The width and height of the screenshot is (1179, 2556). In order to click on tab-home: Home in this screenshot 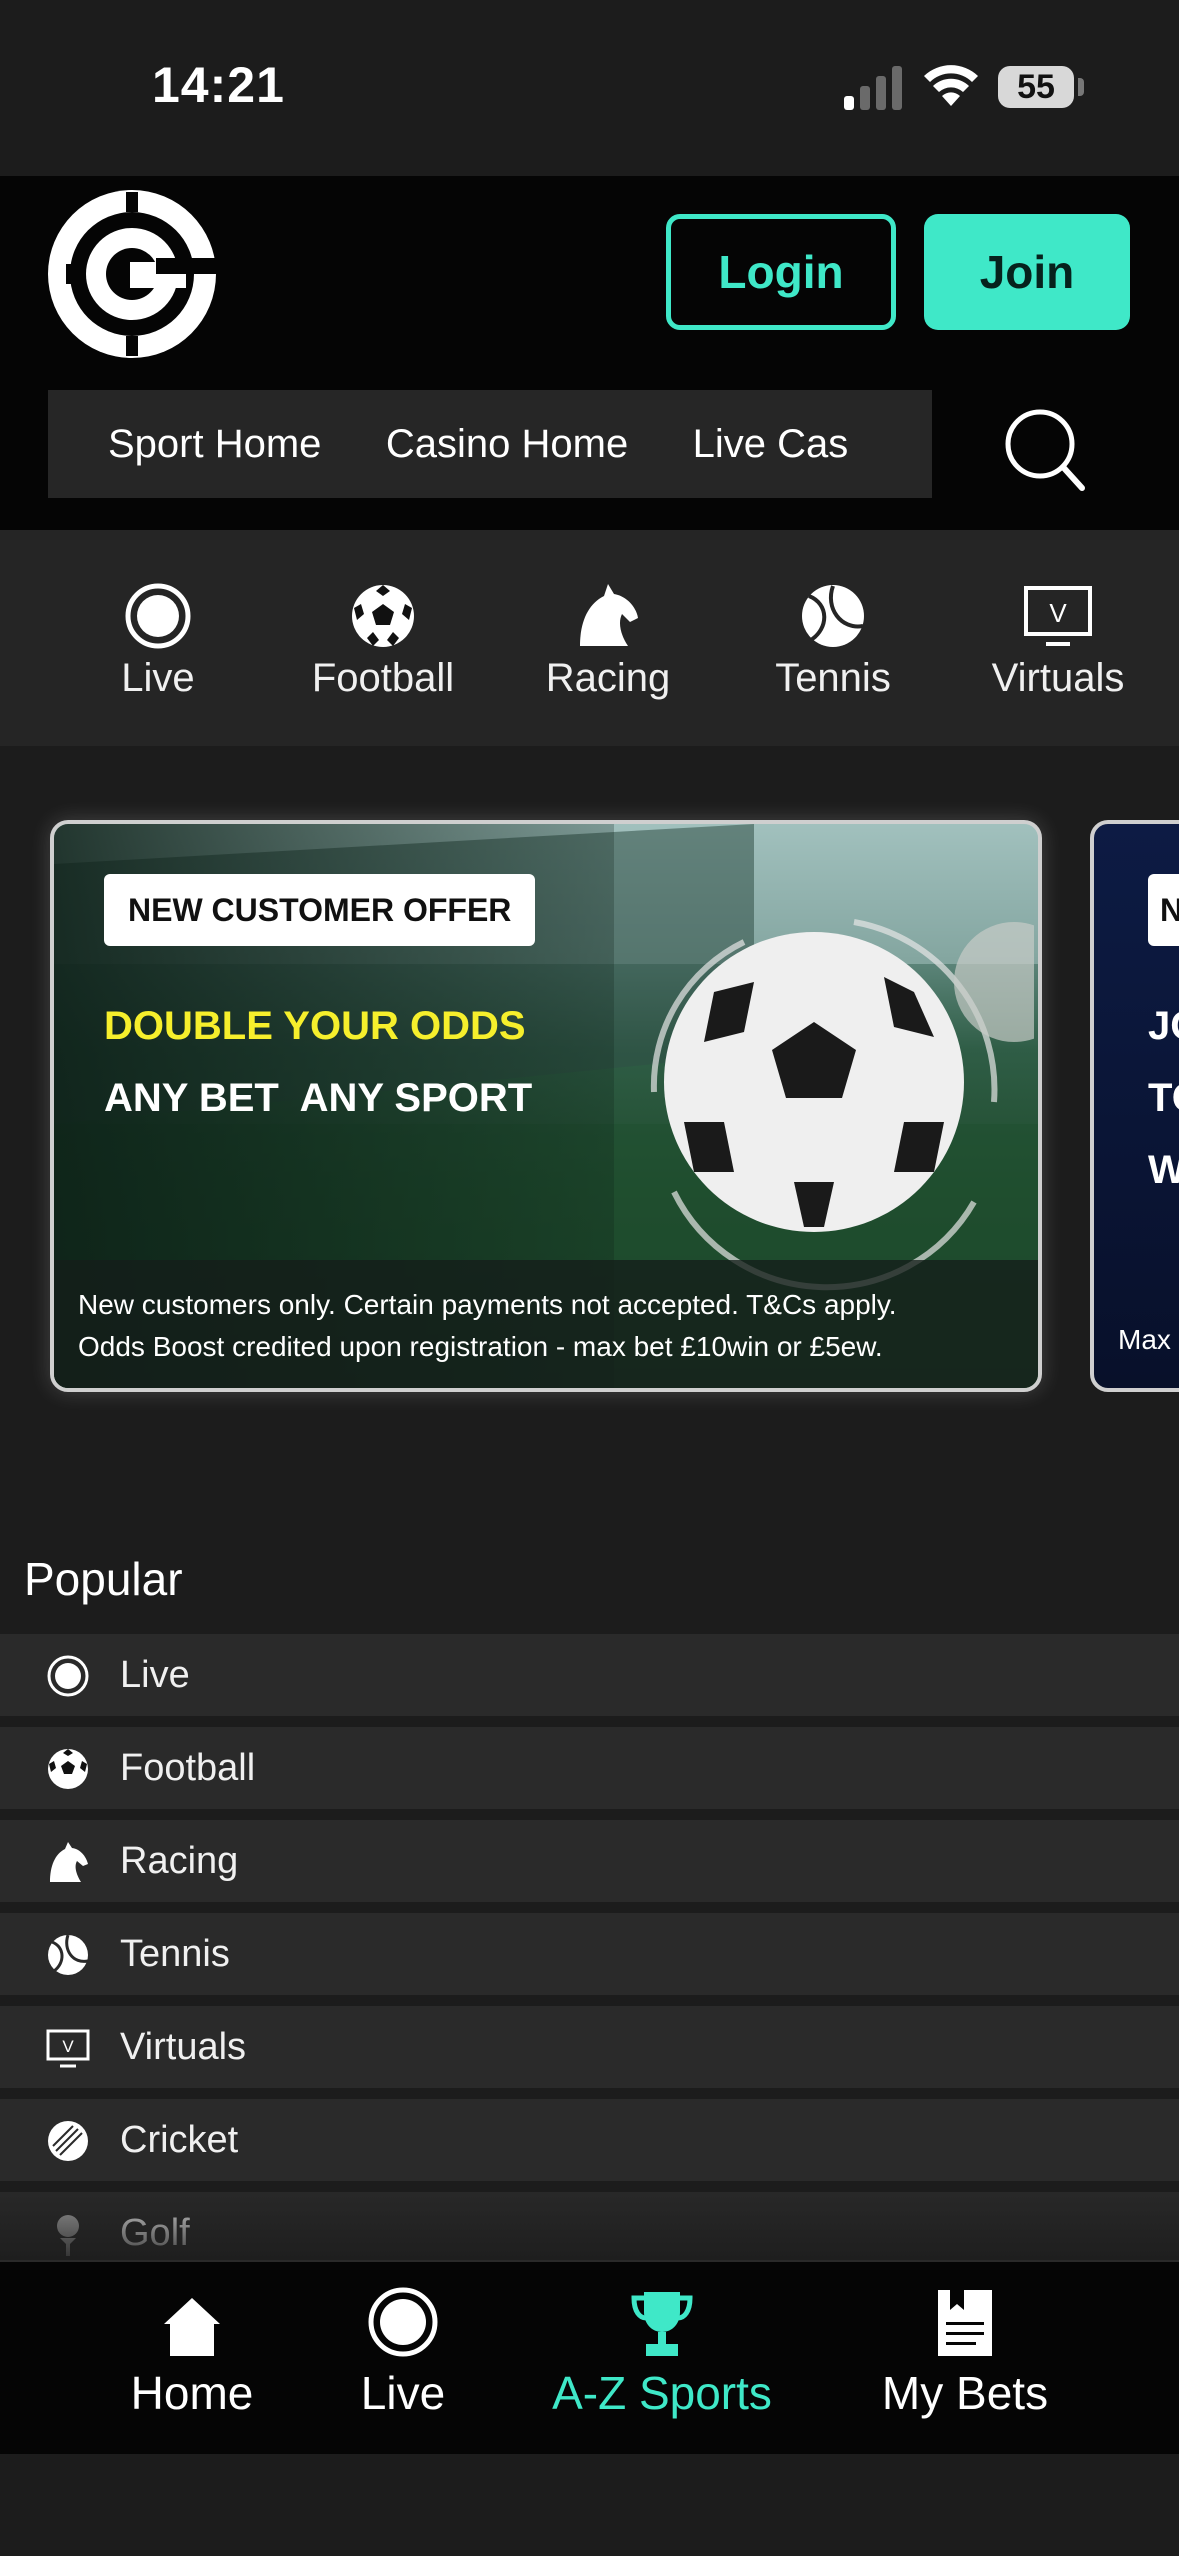, I will do `click(192, 2351)`.